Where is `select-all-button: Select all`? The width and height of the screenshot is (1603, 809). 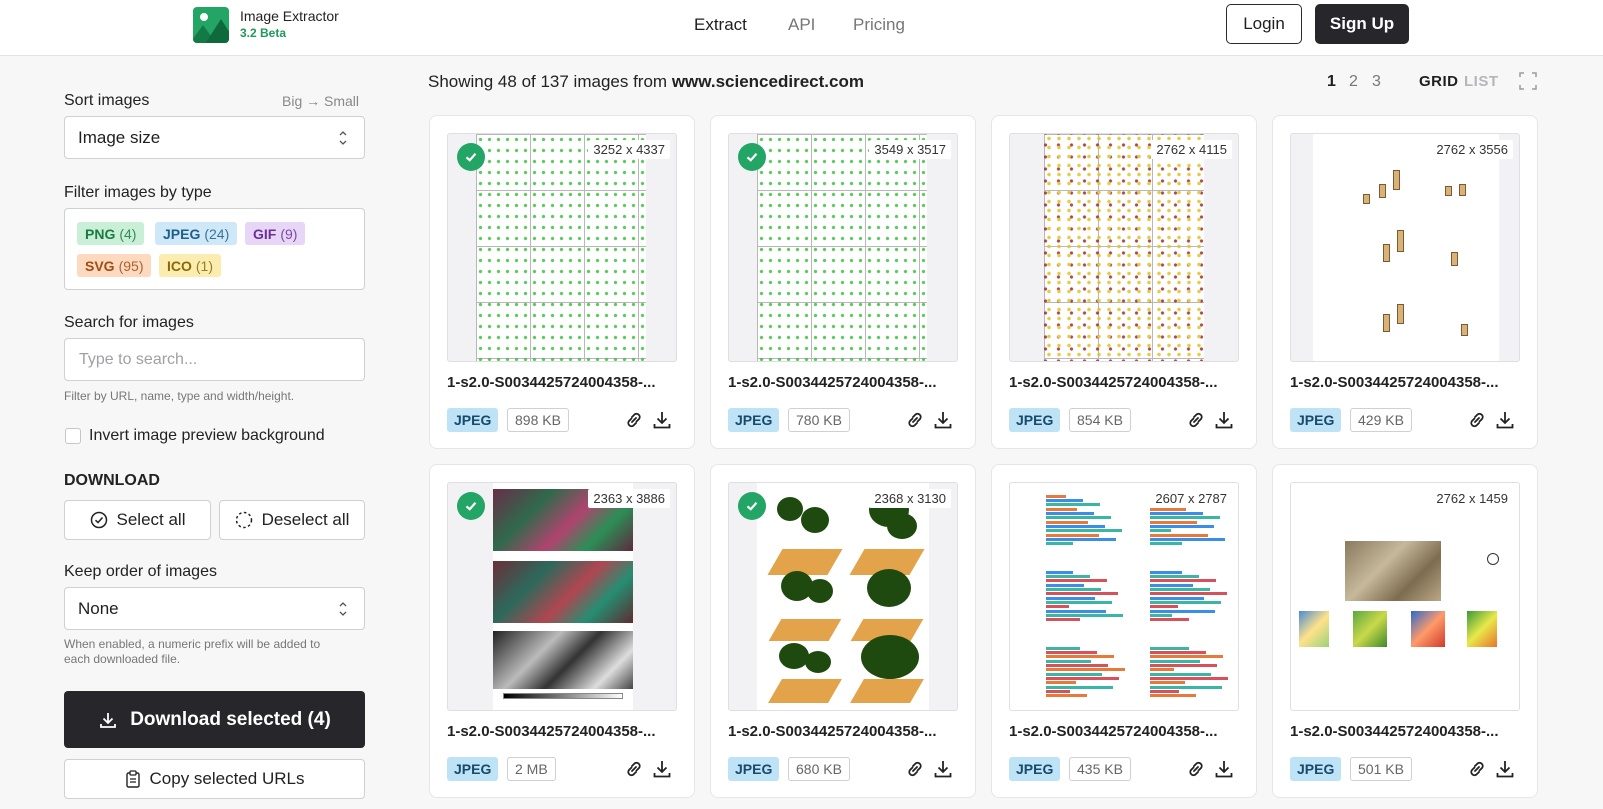 select-all-button: Select all is located at coordinates (137, 520).